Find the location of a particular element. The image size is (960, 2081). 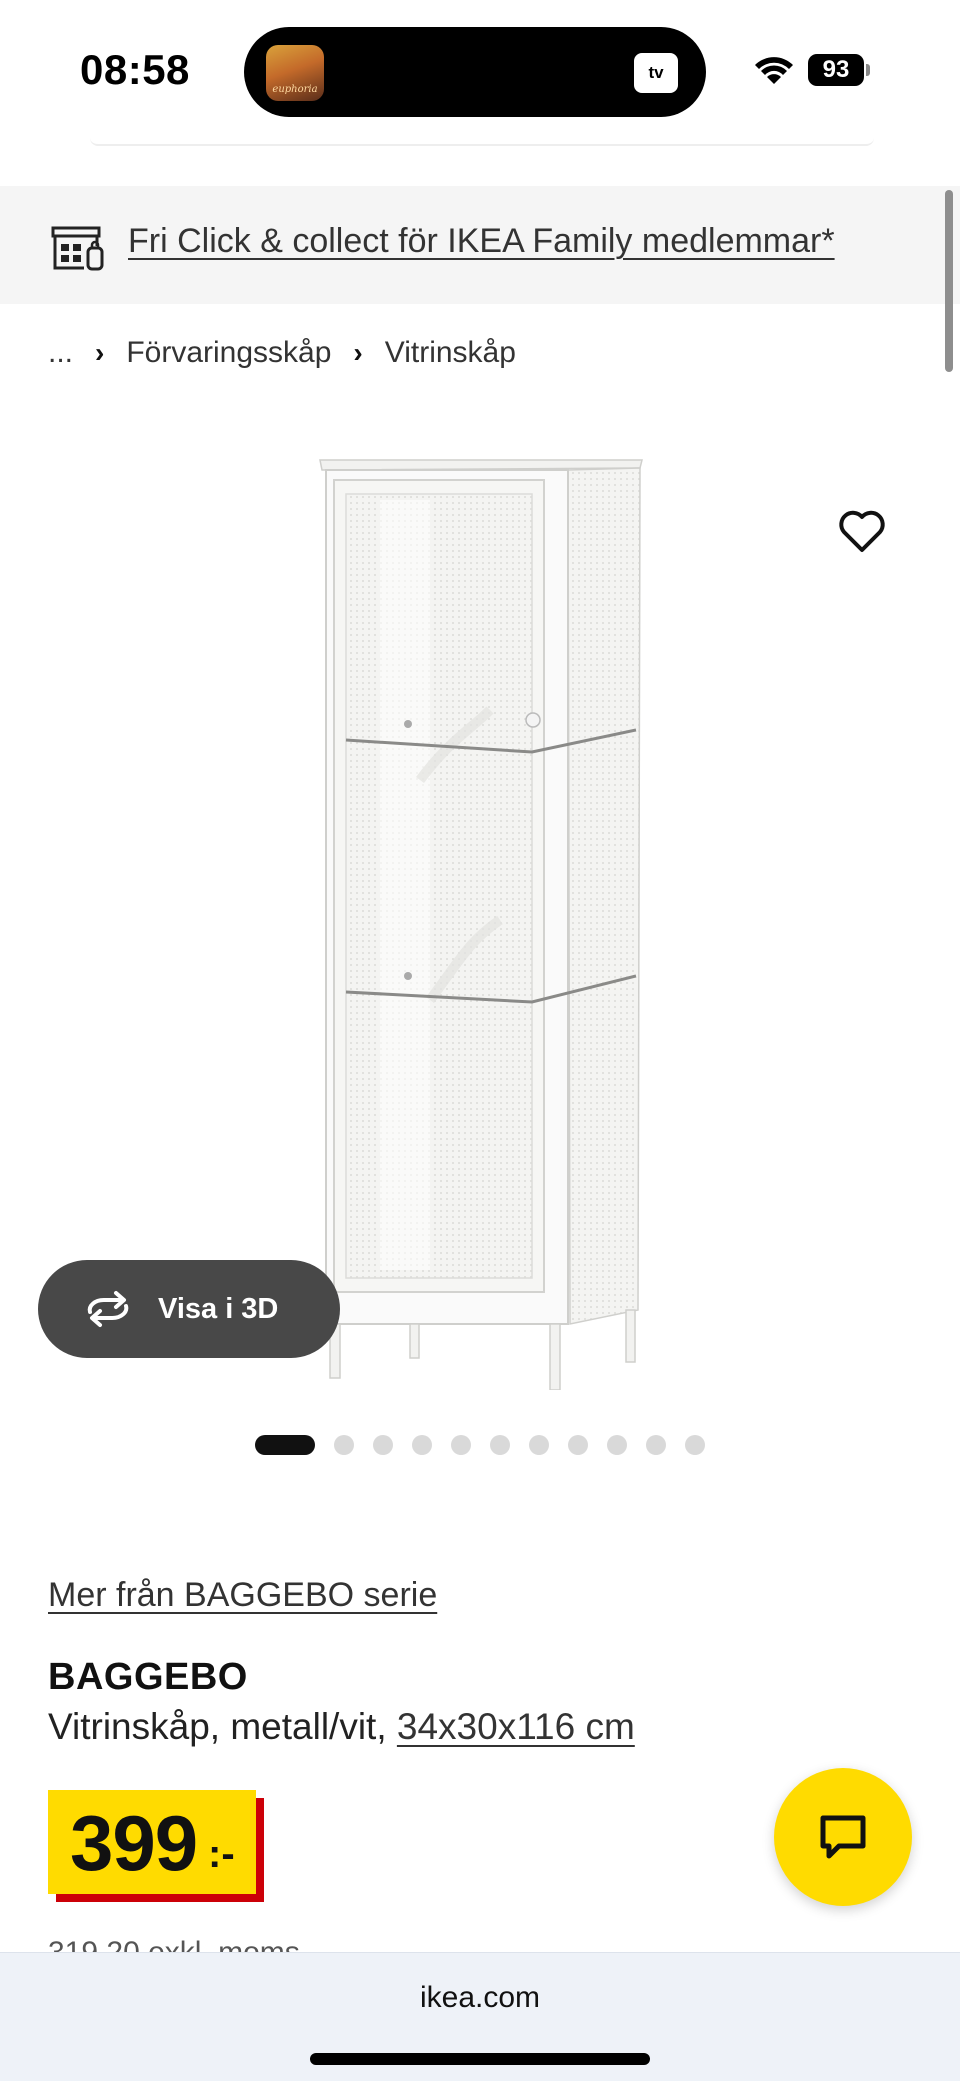

battery-tip is located at coordinates (868, 70).